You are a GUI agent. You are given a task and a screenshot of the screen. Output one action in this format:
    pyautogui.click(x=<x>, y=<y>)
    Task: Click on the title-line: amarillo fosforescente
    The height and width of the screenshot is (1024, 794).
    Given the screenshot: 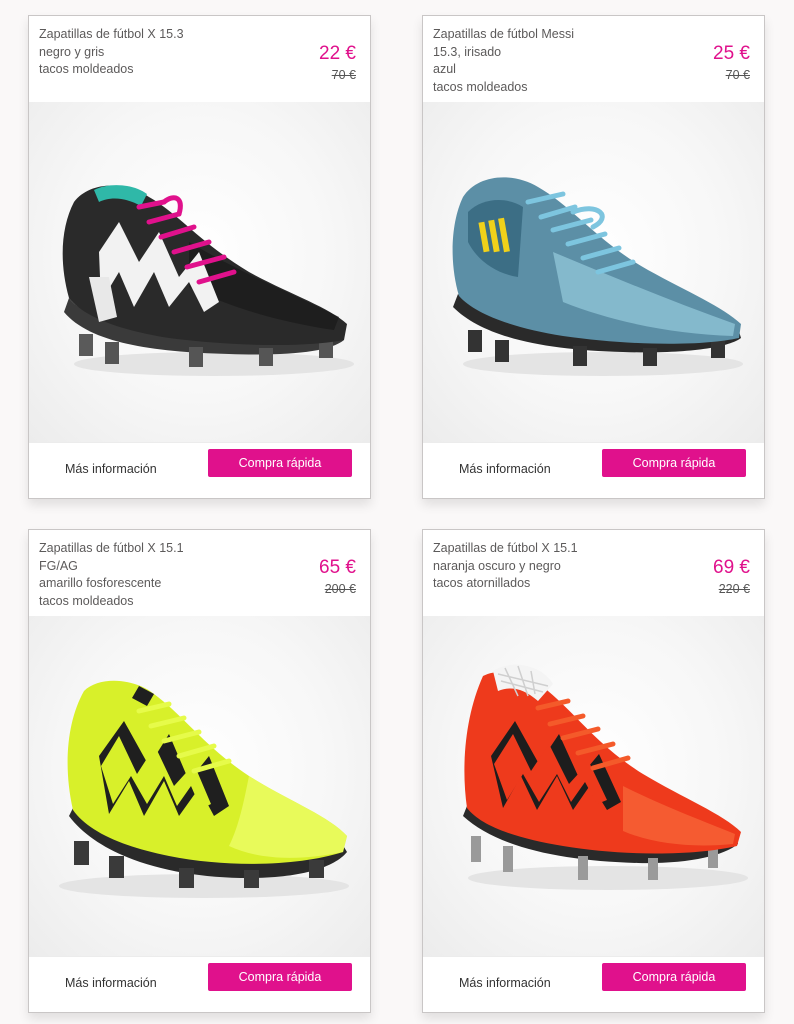 What is the action you would take?
    pyautogui.click(x=100, y=583)
    